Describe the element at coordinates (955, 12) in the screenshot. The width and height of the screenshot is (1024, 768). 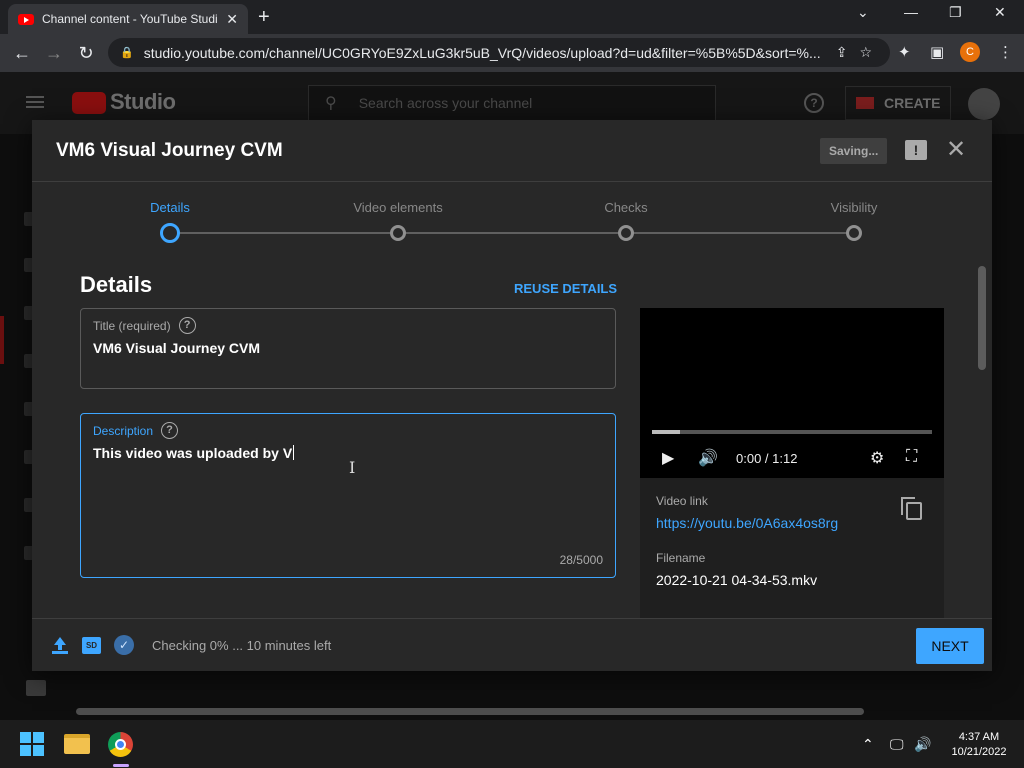
I see `restore-icon: ❐` at that location.